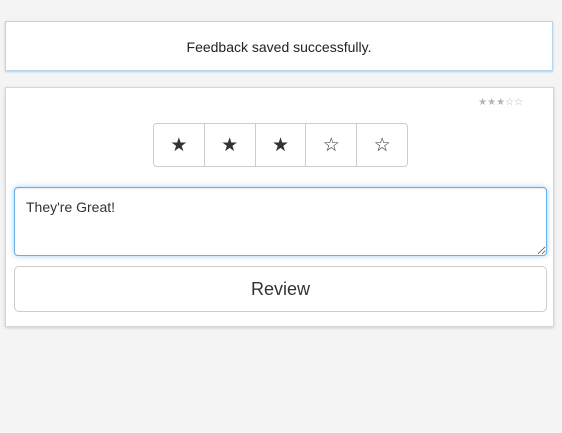 This screenshot has height=433, width=562. What do you see at coordinates (179, 145) in the screenshot?
I see `star-1-button: ★` at bounding box center [179, 145].